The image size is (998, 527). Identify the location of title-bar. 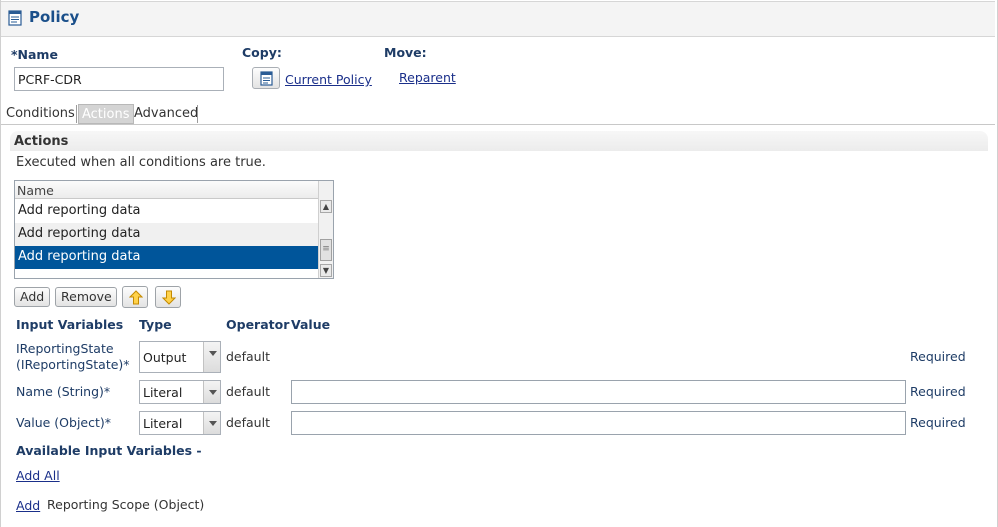
(498, 19).